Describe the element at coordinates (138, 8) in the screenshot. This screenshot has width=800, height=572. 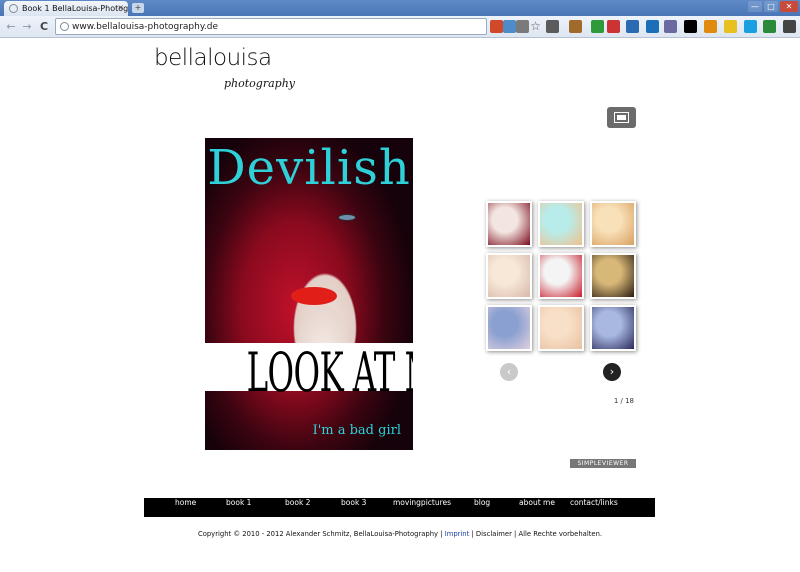
I see `new-tab-button: +` at that location.